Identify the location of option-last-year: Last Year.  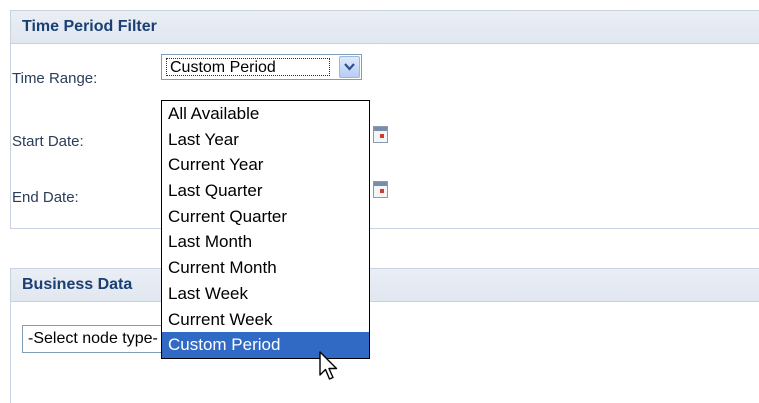
(265, 140).